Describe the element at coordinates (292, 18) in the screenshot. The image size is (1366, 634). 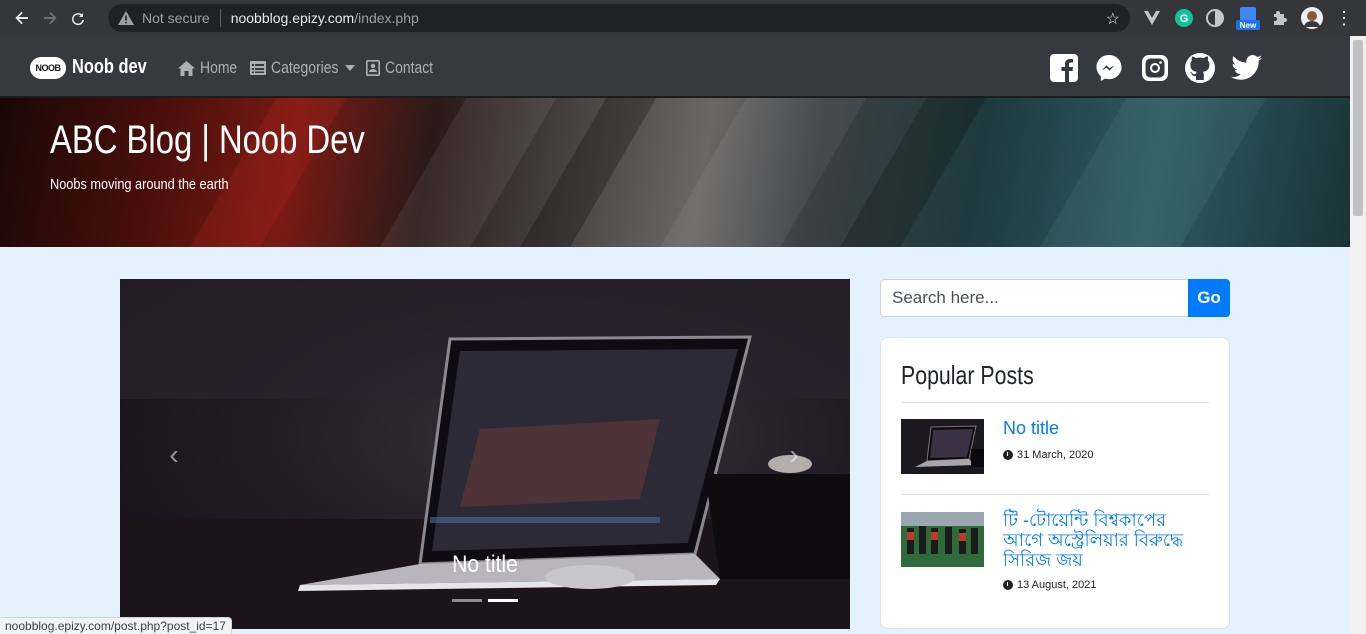
I see `url-host: noobblog.epizy.com` at that location.